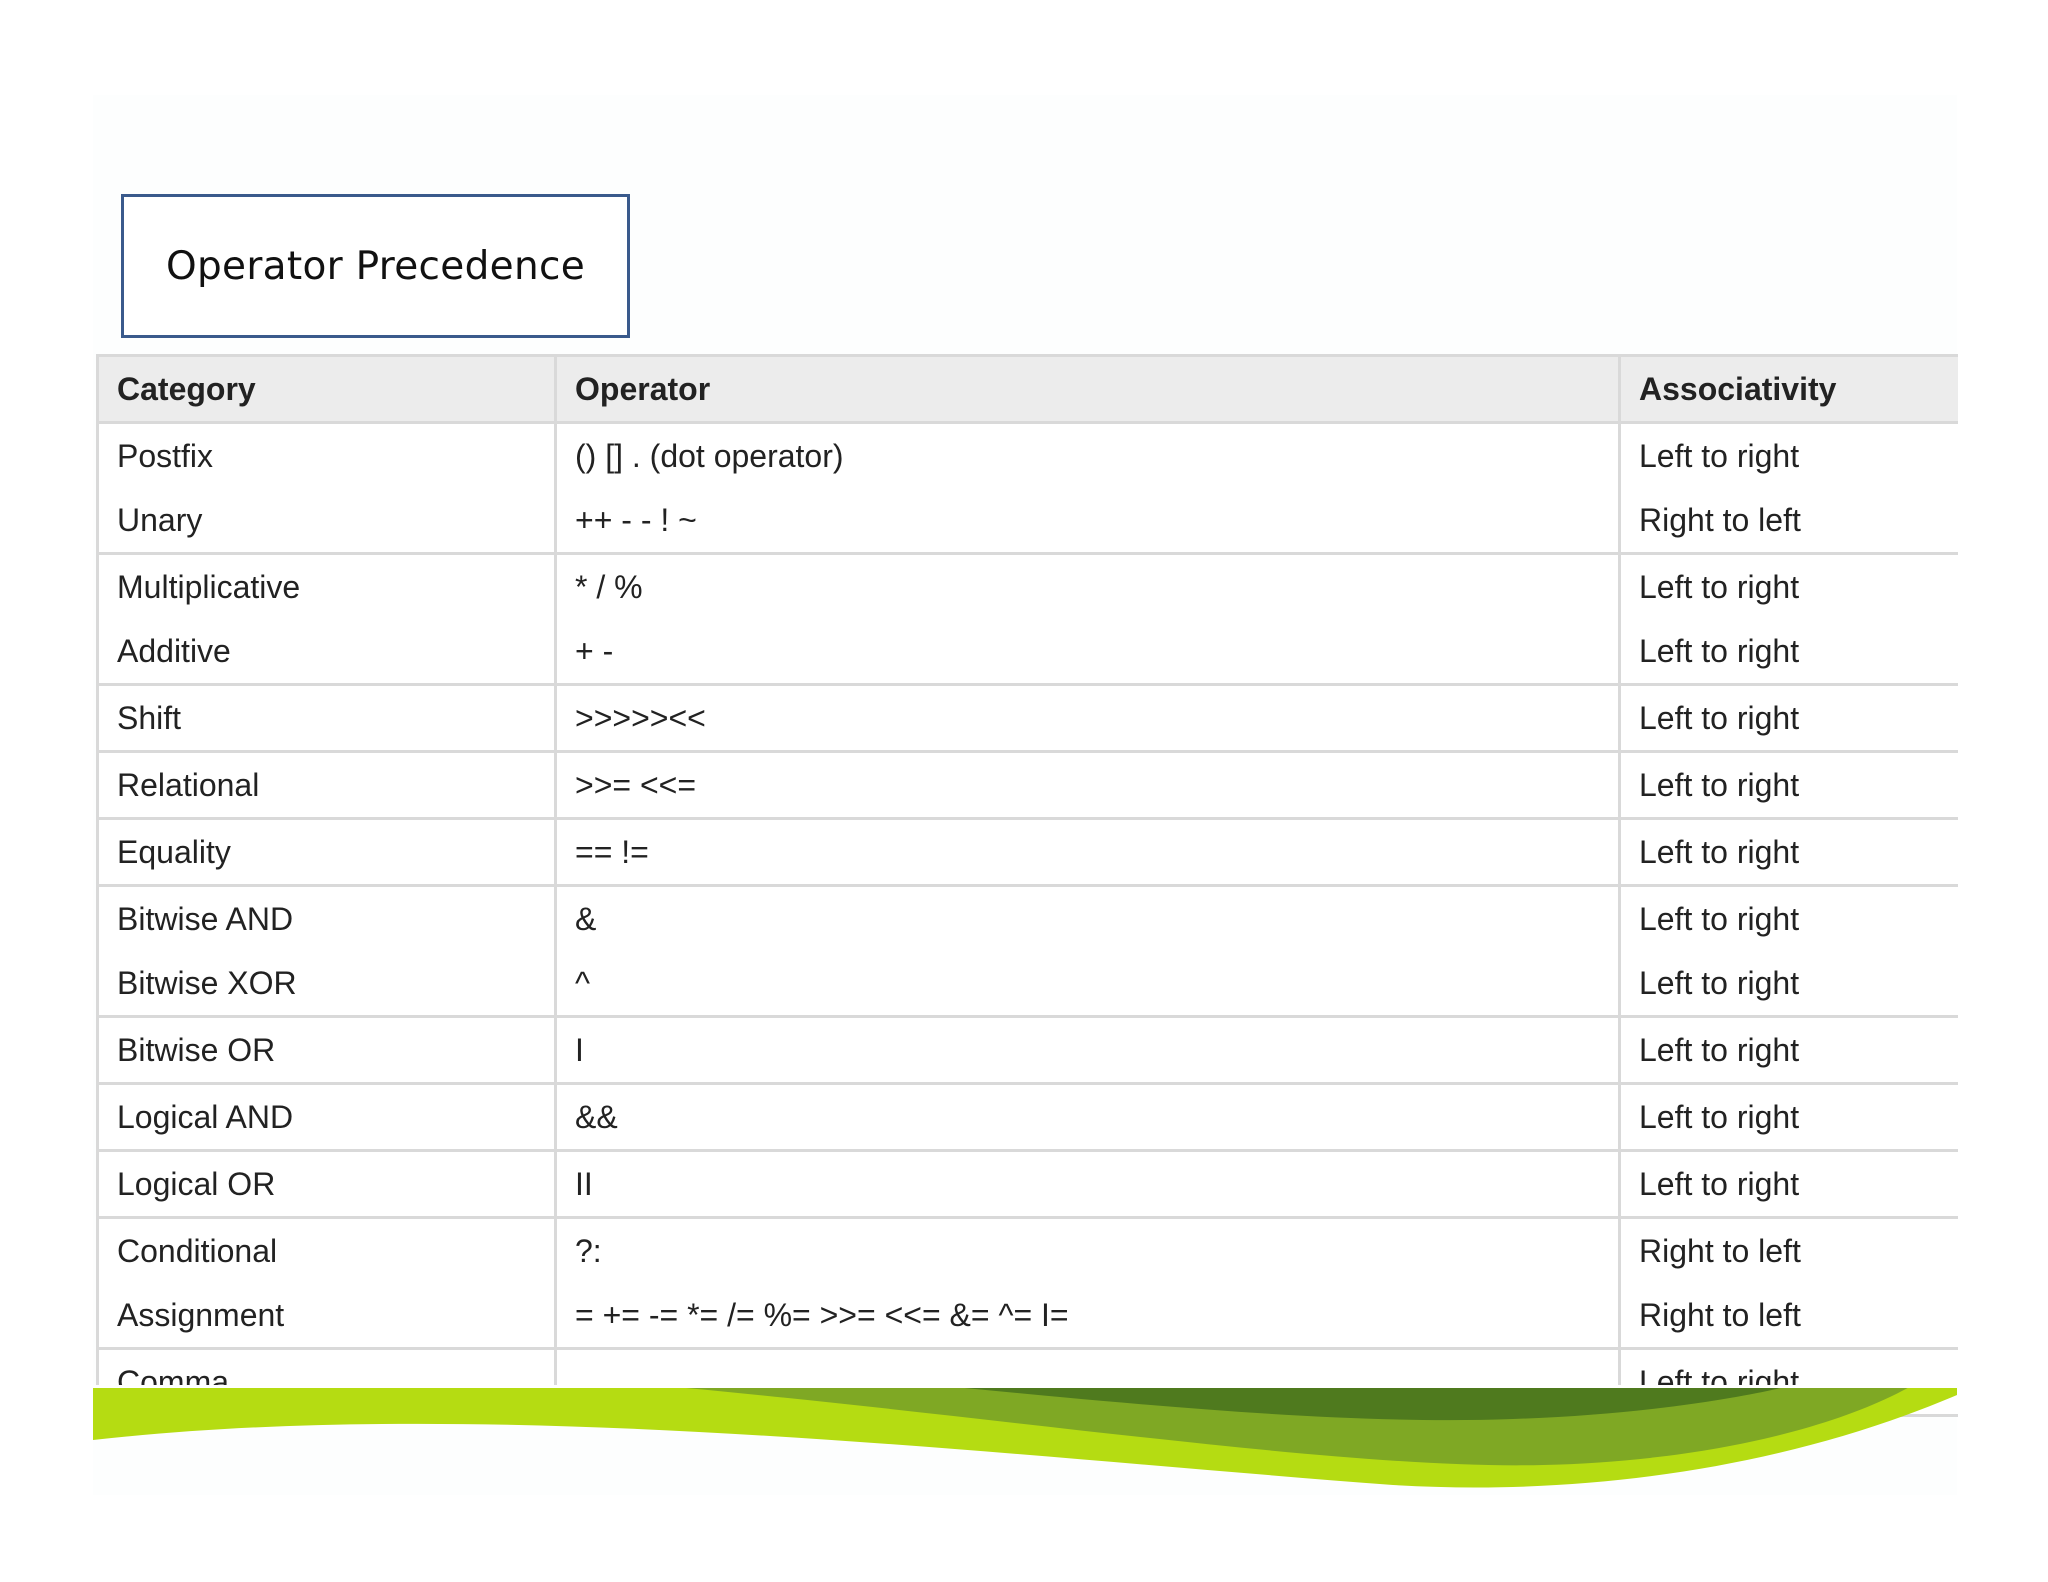 This screenshot has width=2048, height=1582. What do you see at coordinates (326, 1117) in the screenshot?
I see `category-cell: Logical AND` at bounding box center [326, 1117].